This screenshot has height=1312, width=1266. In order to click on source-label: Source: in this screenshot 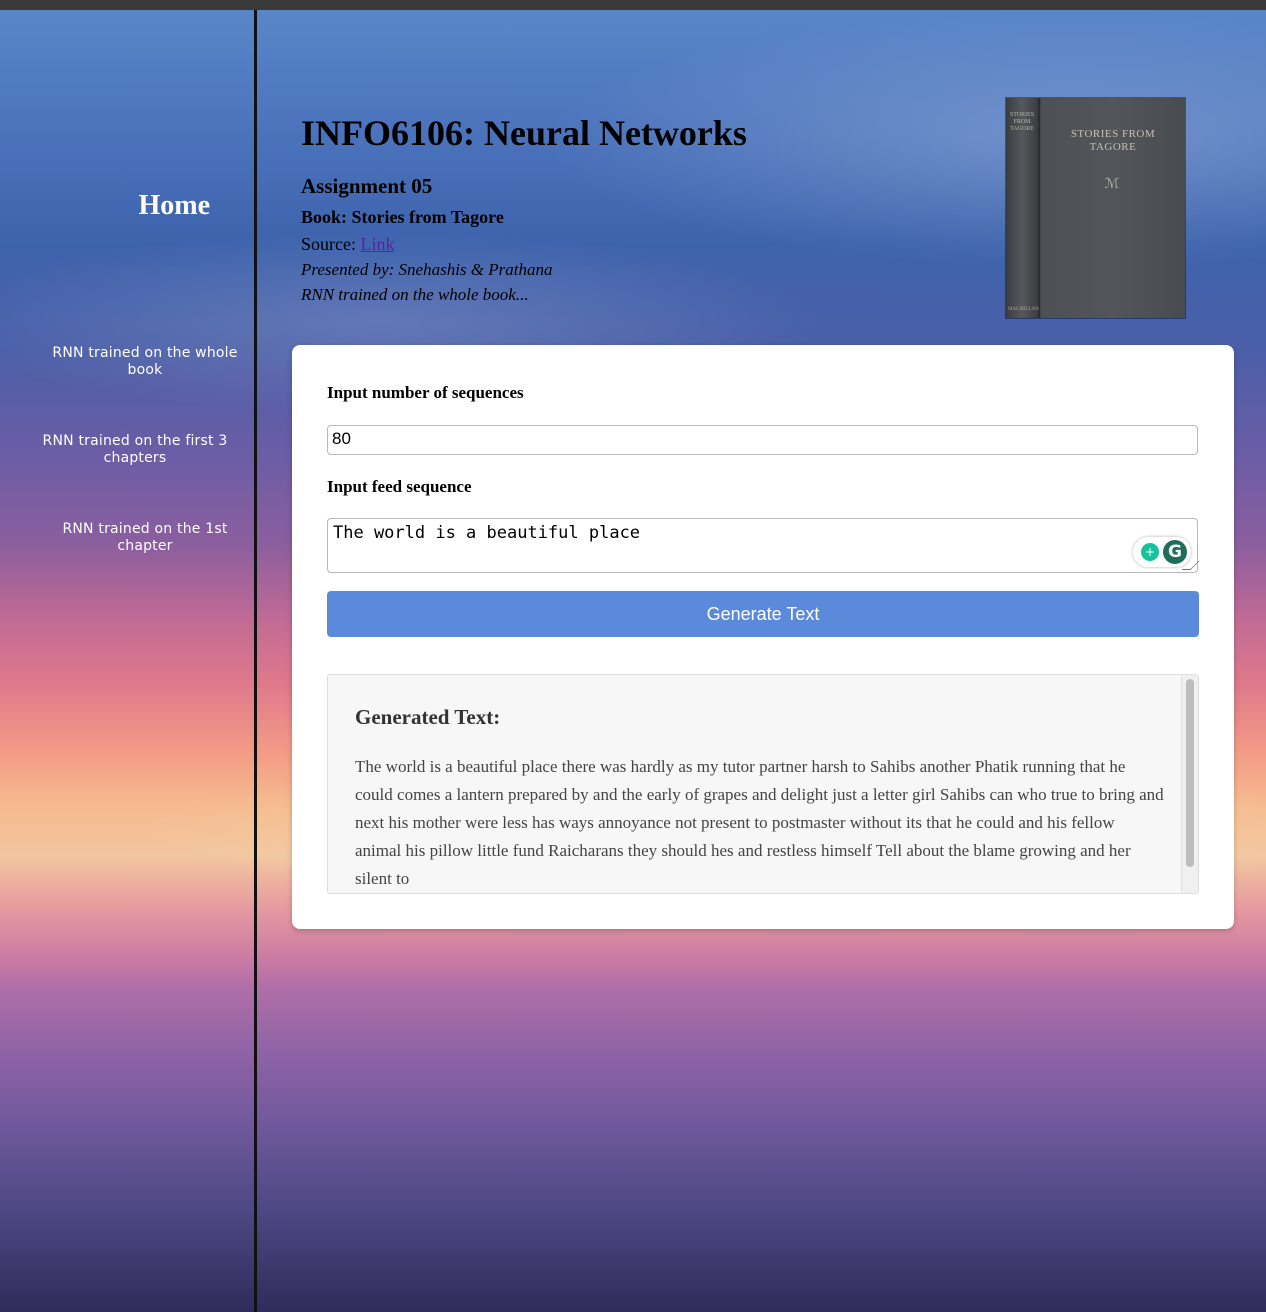, I will do `click(331, 244)`.